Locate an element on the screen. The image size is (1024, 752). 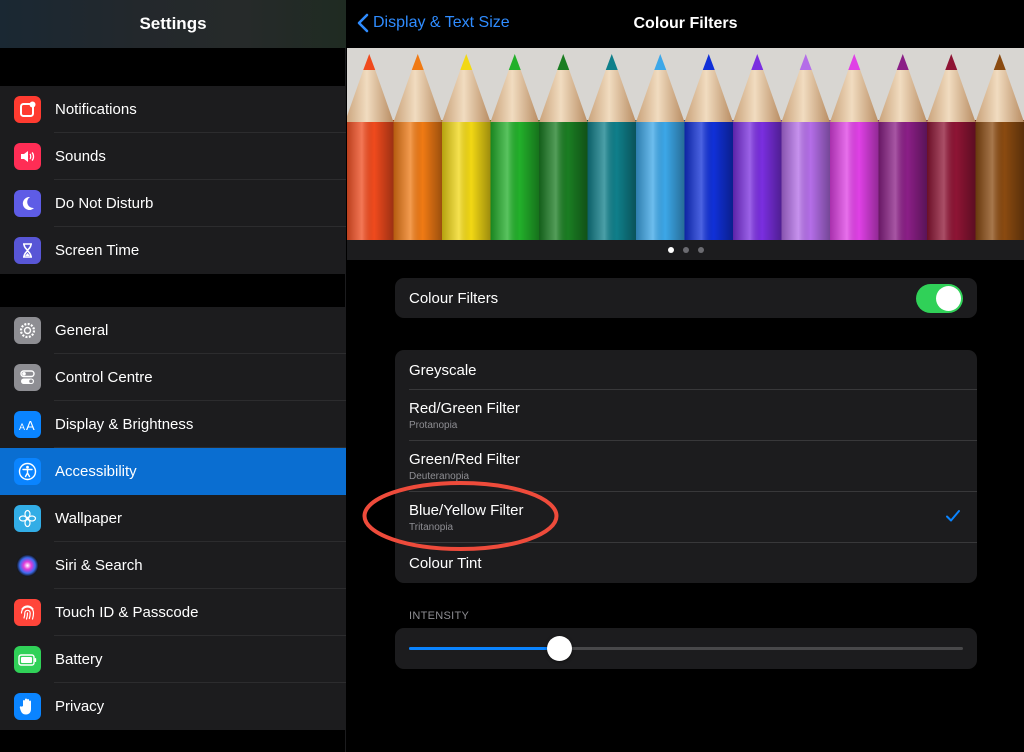
page-title: Colour Filters is located at coordinates (685, 24).